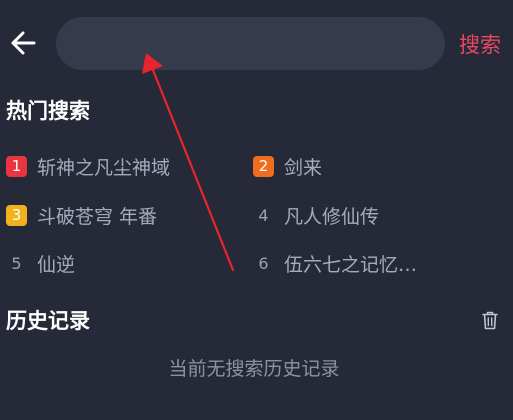 The width and height of the screenshot is (513, 420). Describe the element at coordinates (263, 263) in the screenshot. I see `rank-number: 6` at that location.